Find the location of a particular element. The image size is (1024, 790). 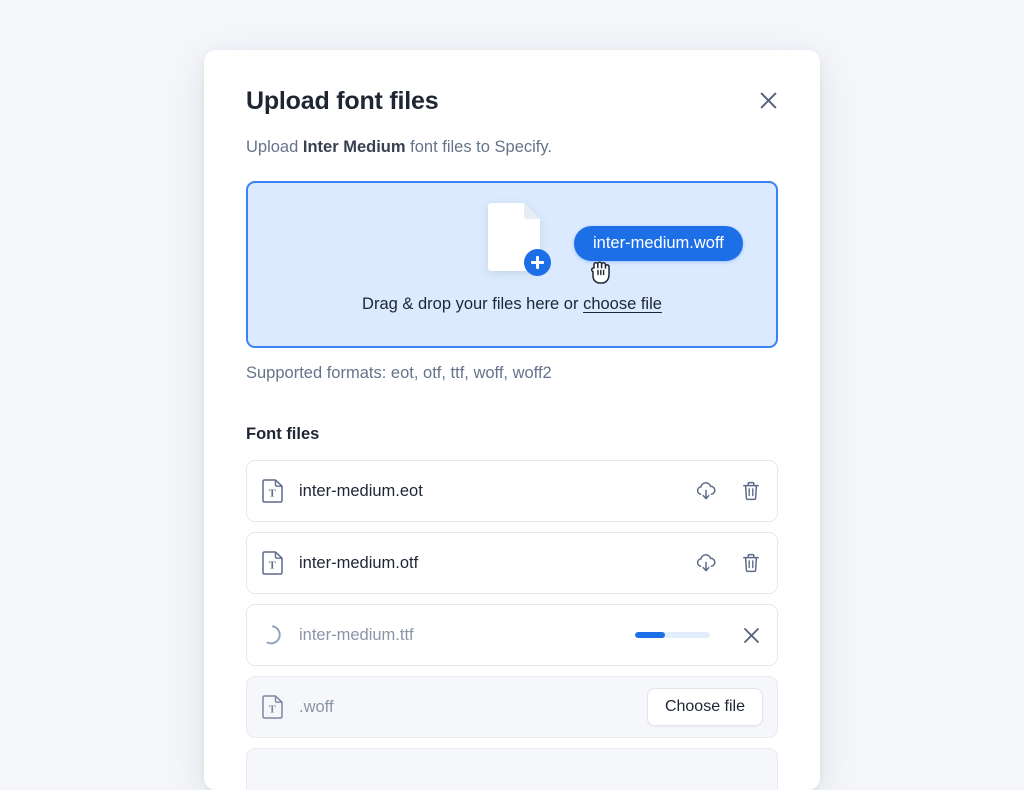

subtitle-prefix: Upload is located at coordinates (274, 147).